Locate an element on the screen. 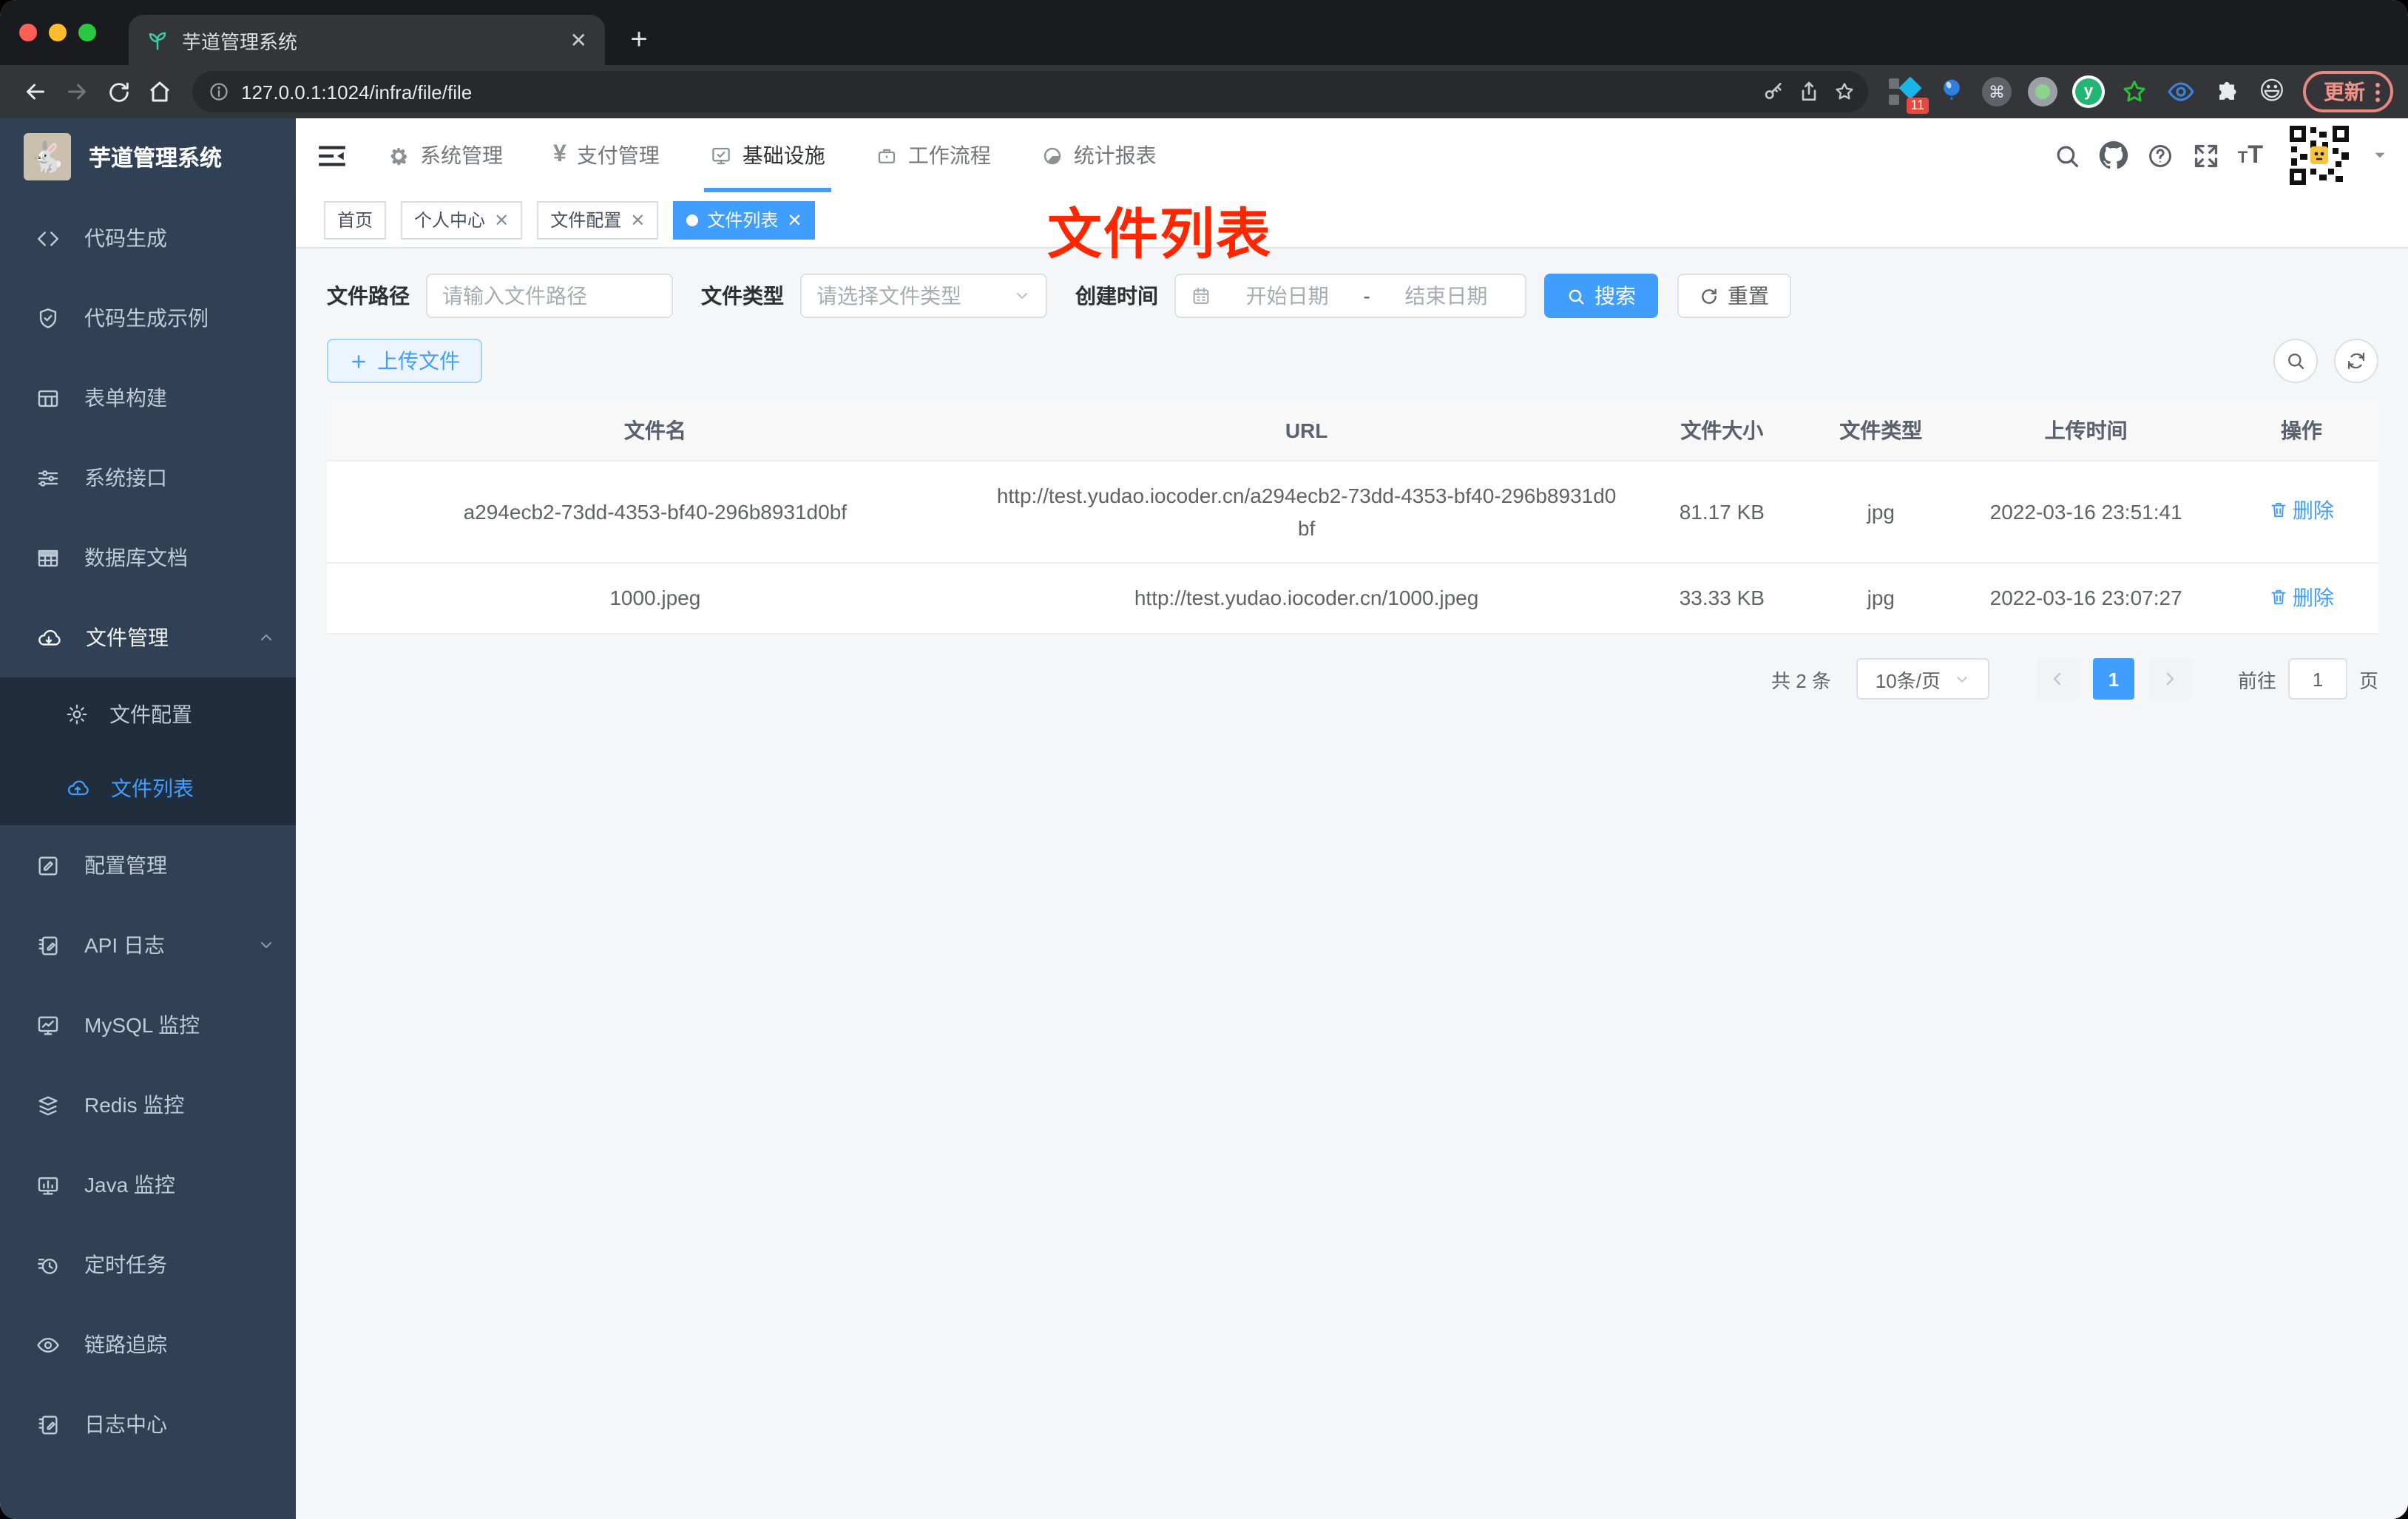  page-number-current: 1 is located at coordinates (2113, 679).